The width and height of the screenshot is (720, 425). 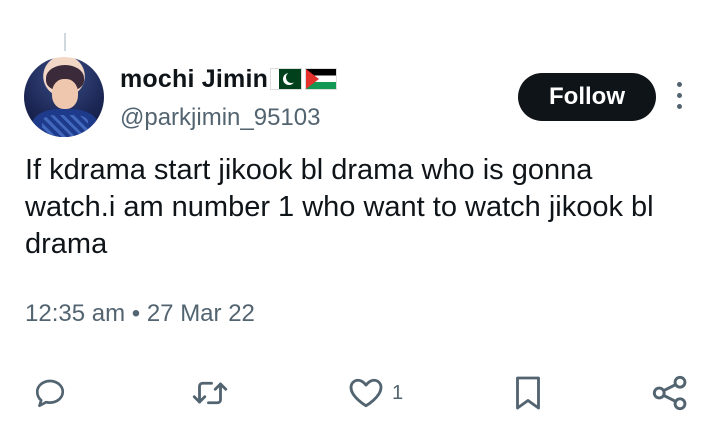 I want to click on retweet-button, so click(x=210, y=393).